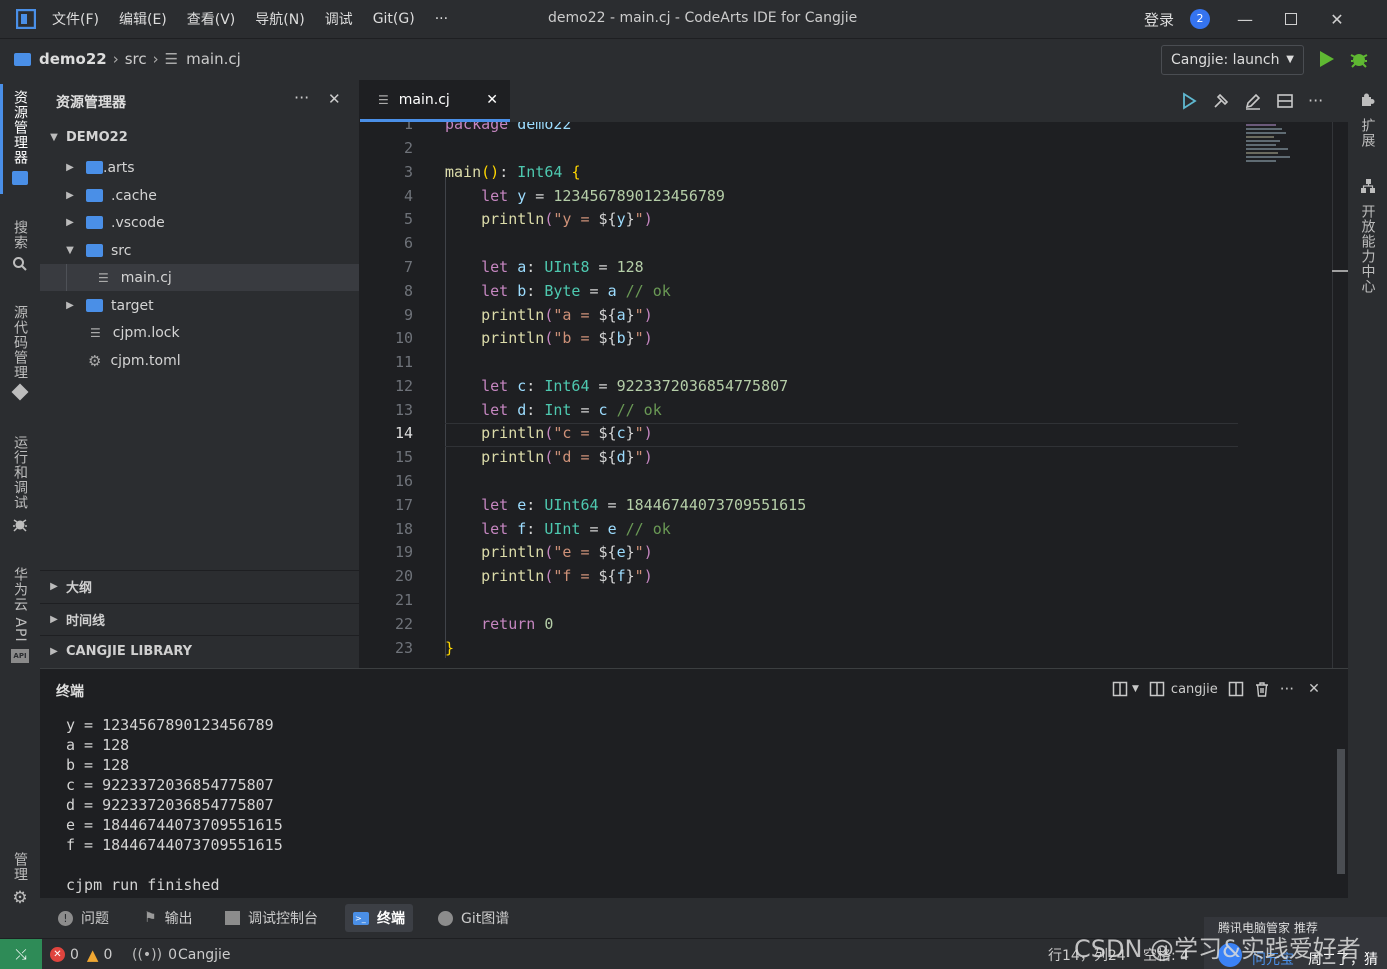 The image size is (1387, 969). Describe the element at coordinates (1120, 689) in the screenshot. I see `layout-icon` at that location.